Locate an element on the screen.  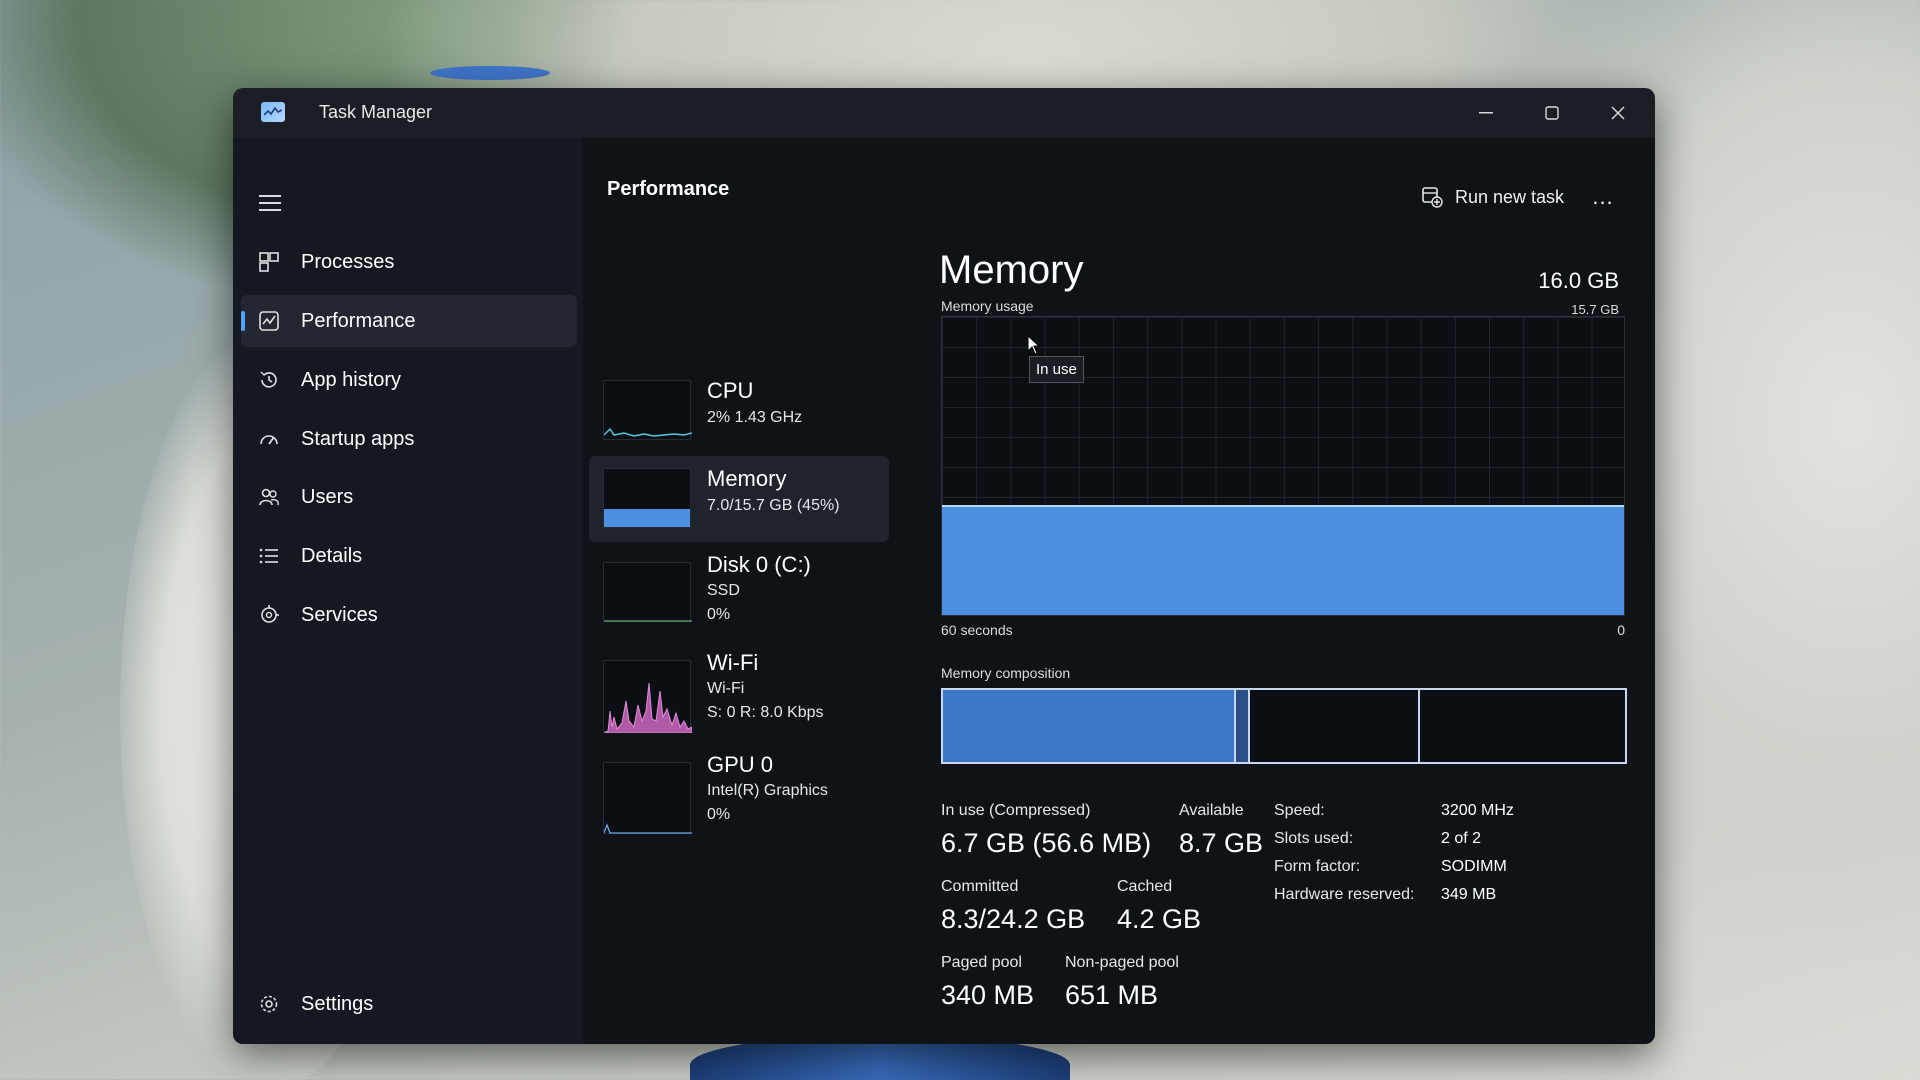
device-item-wifi: Wi-Fi Wi-Fi S: 0 R: 8.0 Kbps is located at coordinates (739, 696).